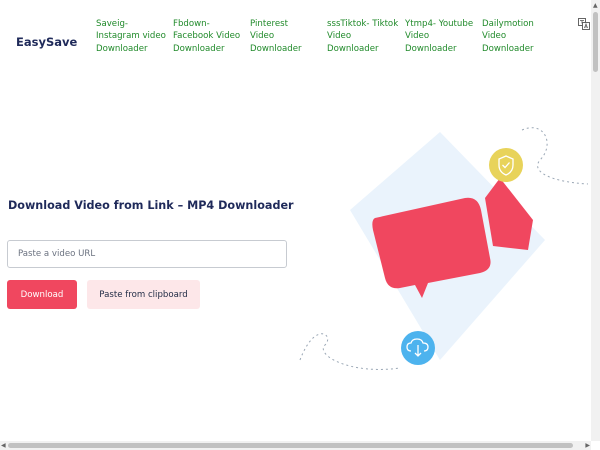  Describe the element at coordinates (587, 445) in the screenshot. I see `scroll-right-icon: ▶` at that location.